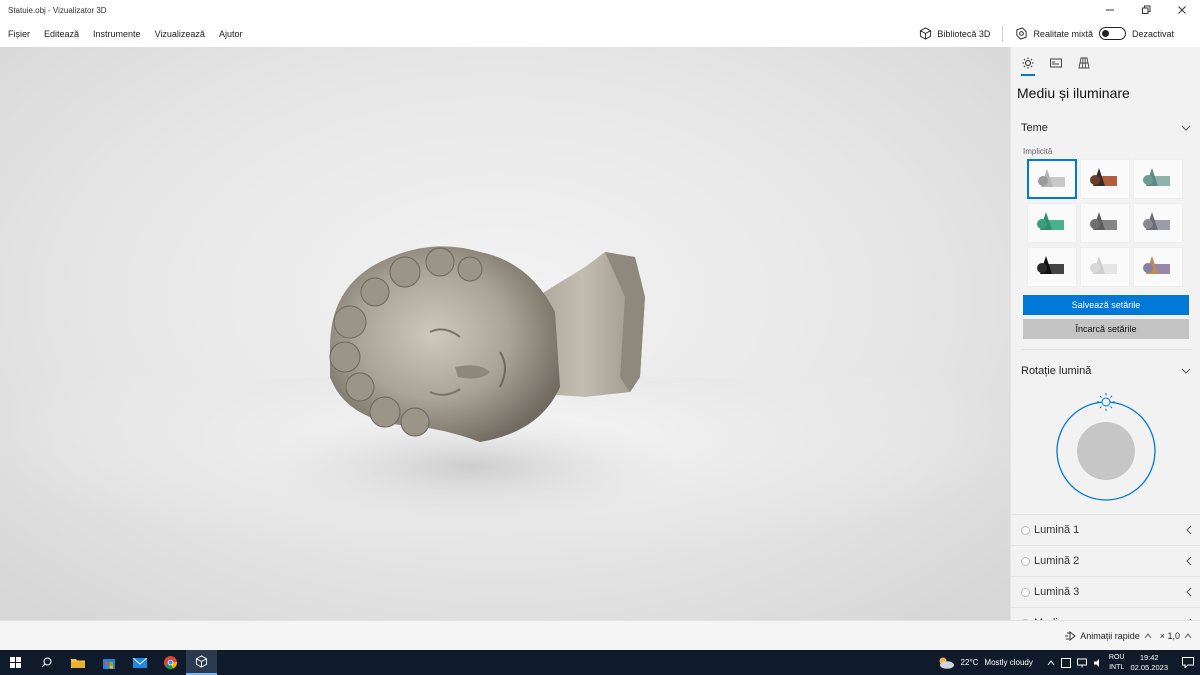 Image resolution: width=1200 pixels, height=675 pixels. I want to click on clock: 19:42 02.05.2023, so click(1149, 663).